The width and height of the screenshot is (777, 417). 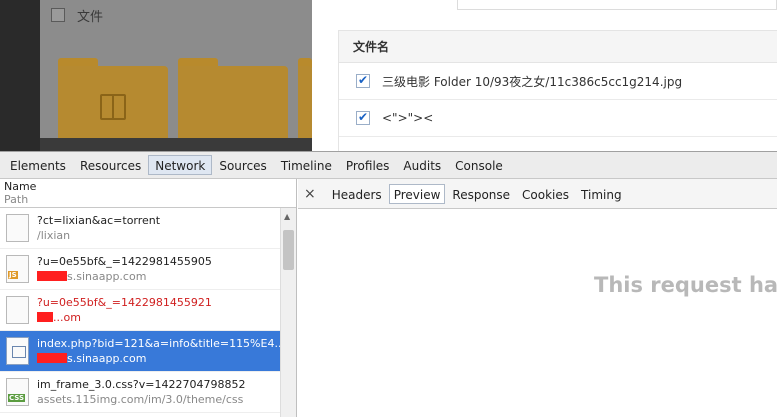 What do you see at coordinates (113, 103) in the screenshot?
I see `folder-gift-icon` at bounding box center [113, 103].